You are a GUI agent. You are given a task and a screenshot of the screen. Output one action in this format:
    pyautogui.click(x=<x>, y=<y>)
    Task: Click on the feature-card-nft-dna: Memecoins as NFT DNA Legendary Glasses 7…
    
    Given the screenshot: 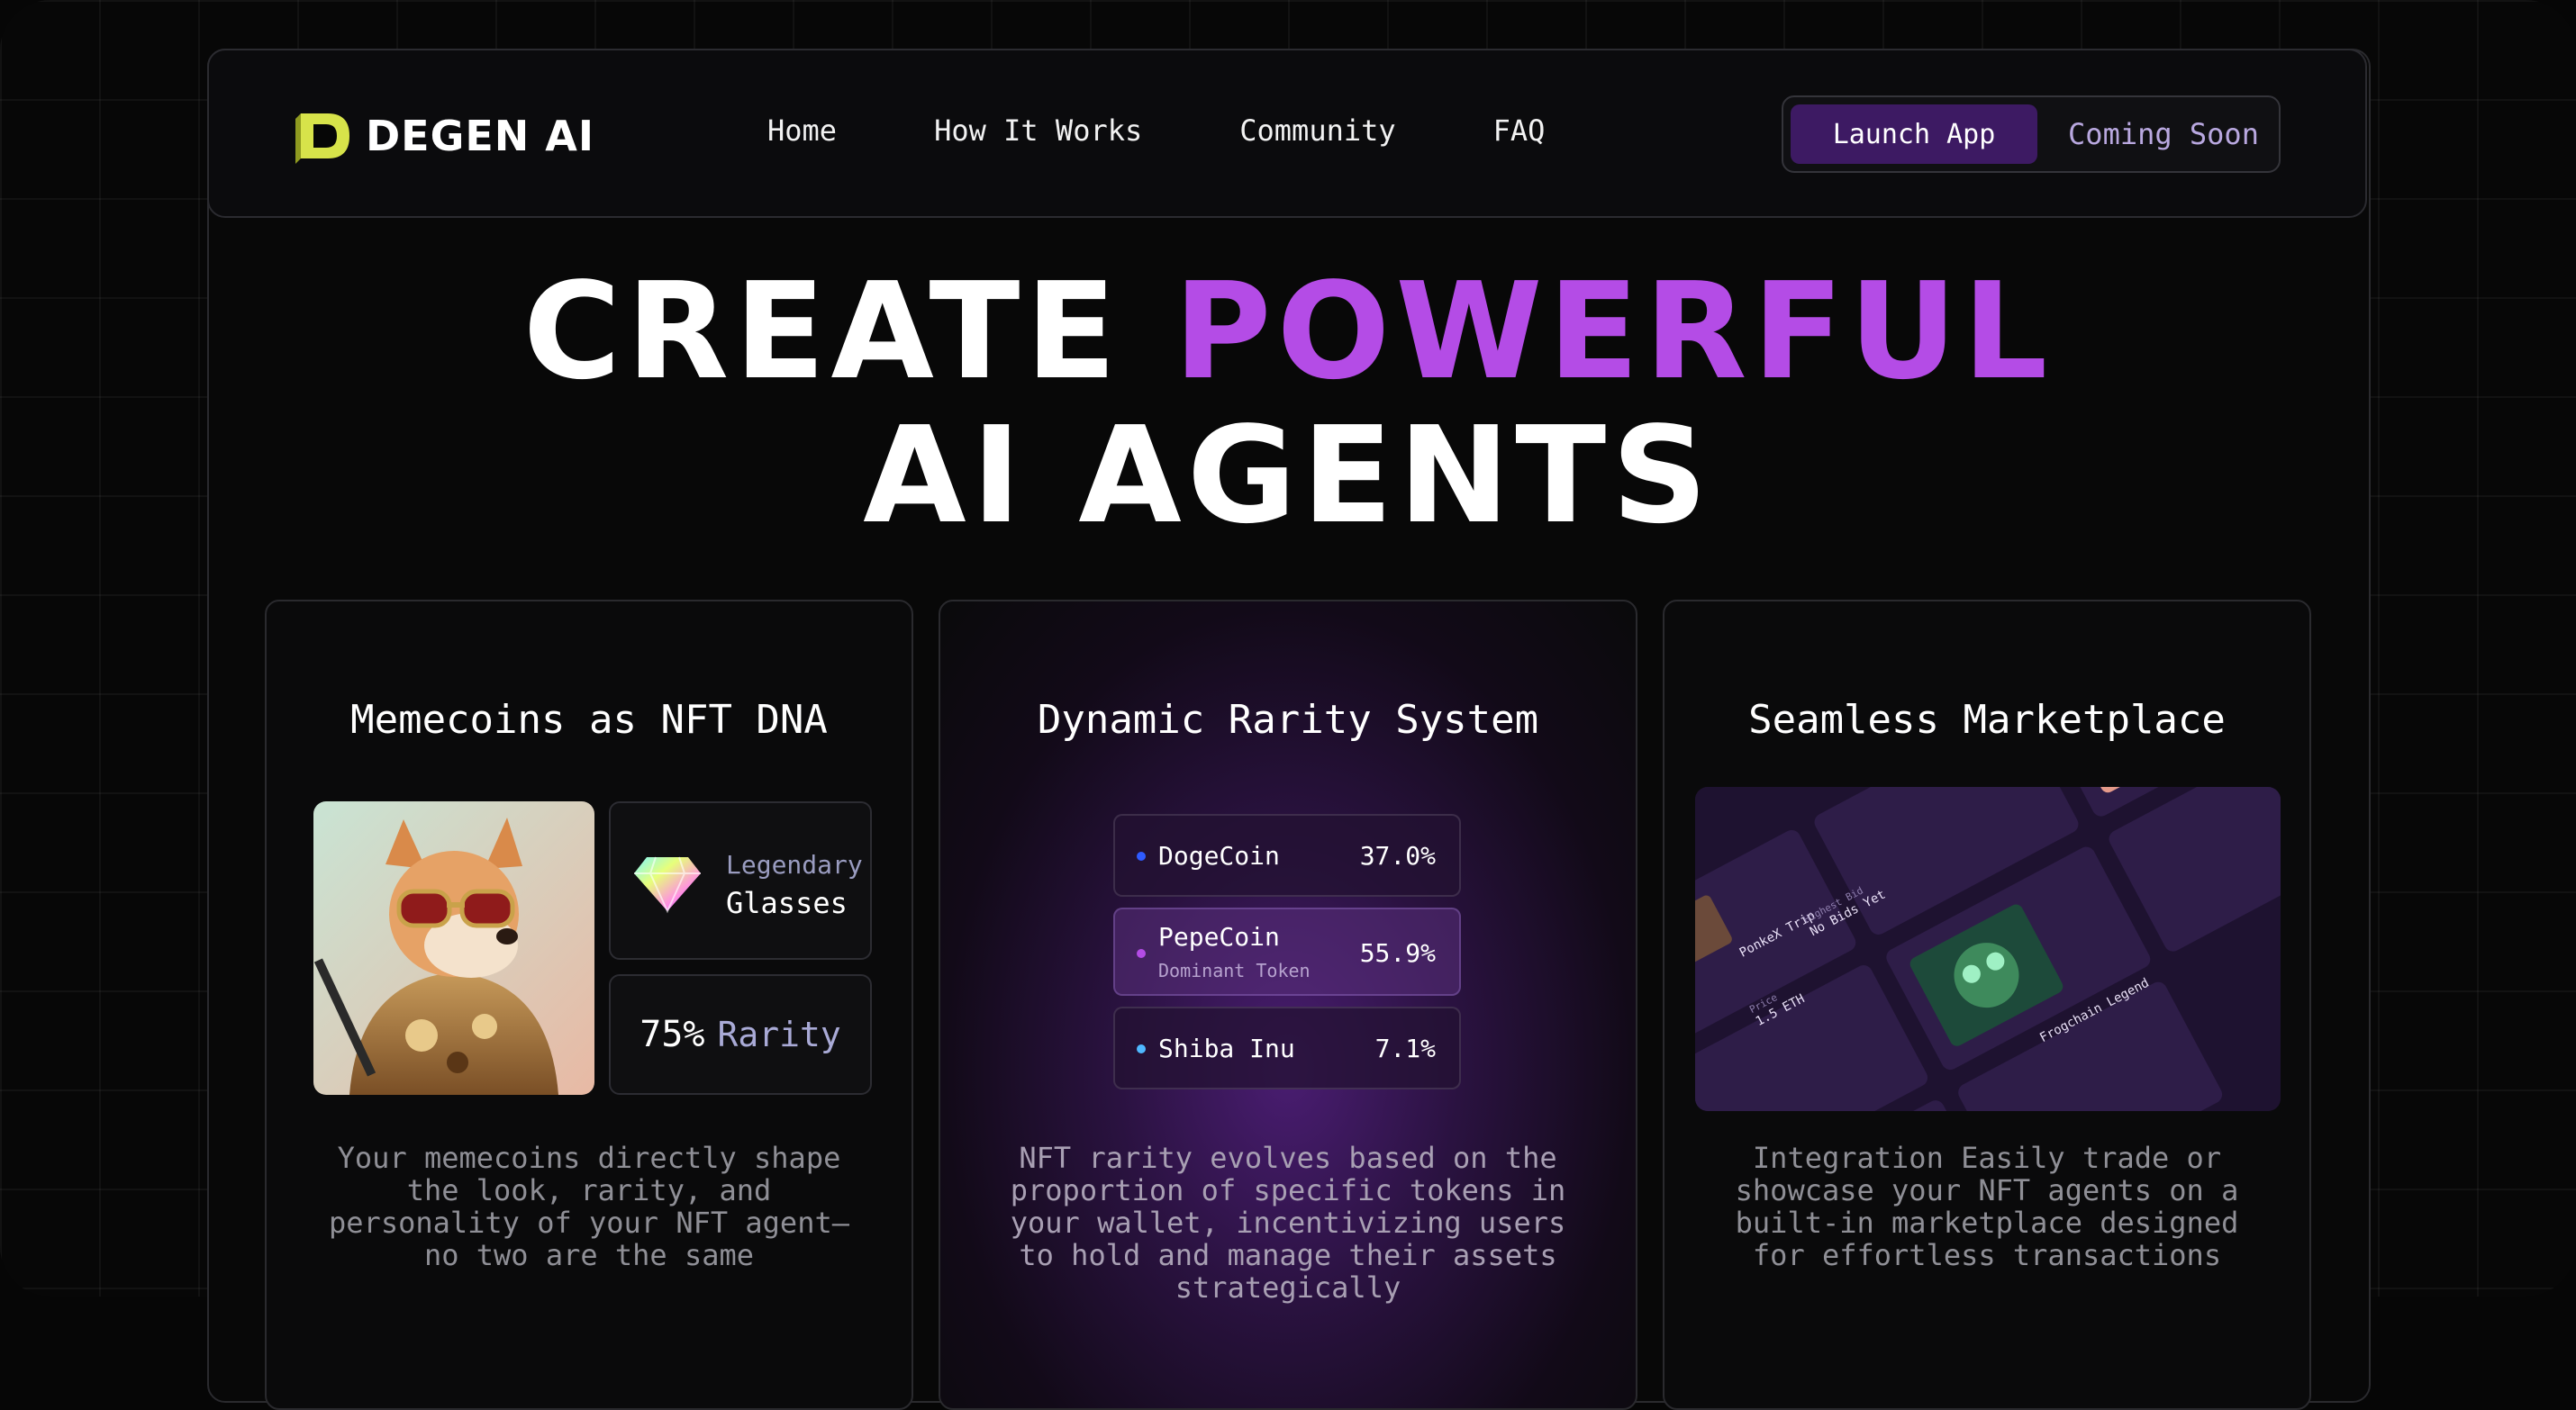 What is the action you would take?
    pyautogui.click(x=589, y=1005)
    